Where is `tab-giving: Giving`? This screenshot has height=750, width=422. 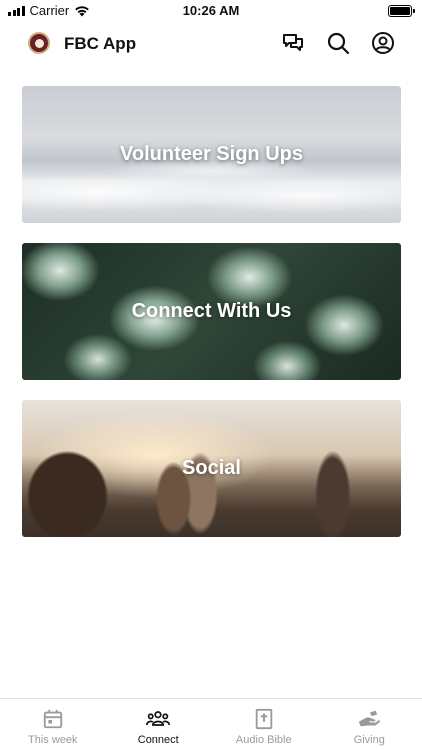
tab-giving: Giving is located at coordinates (369, 724).